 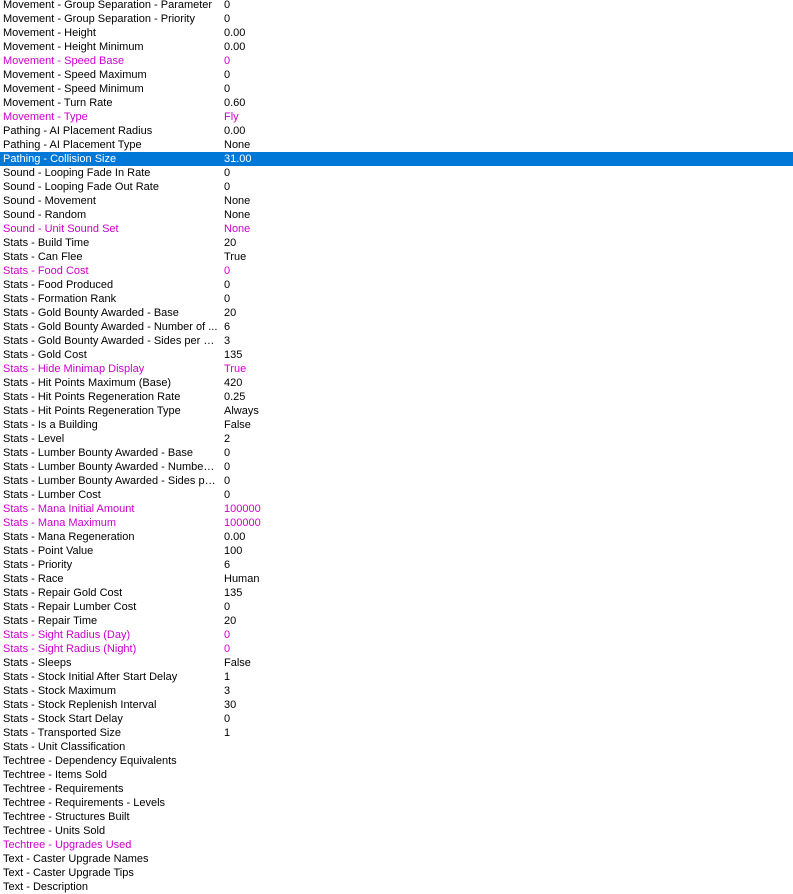 I want to click on field-row: Movement - Speed Minimum 0, so click(x=396, y=89).